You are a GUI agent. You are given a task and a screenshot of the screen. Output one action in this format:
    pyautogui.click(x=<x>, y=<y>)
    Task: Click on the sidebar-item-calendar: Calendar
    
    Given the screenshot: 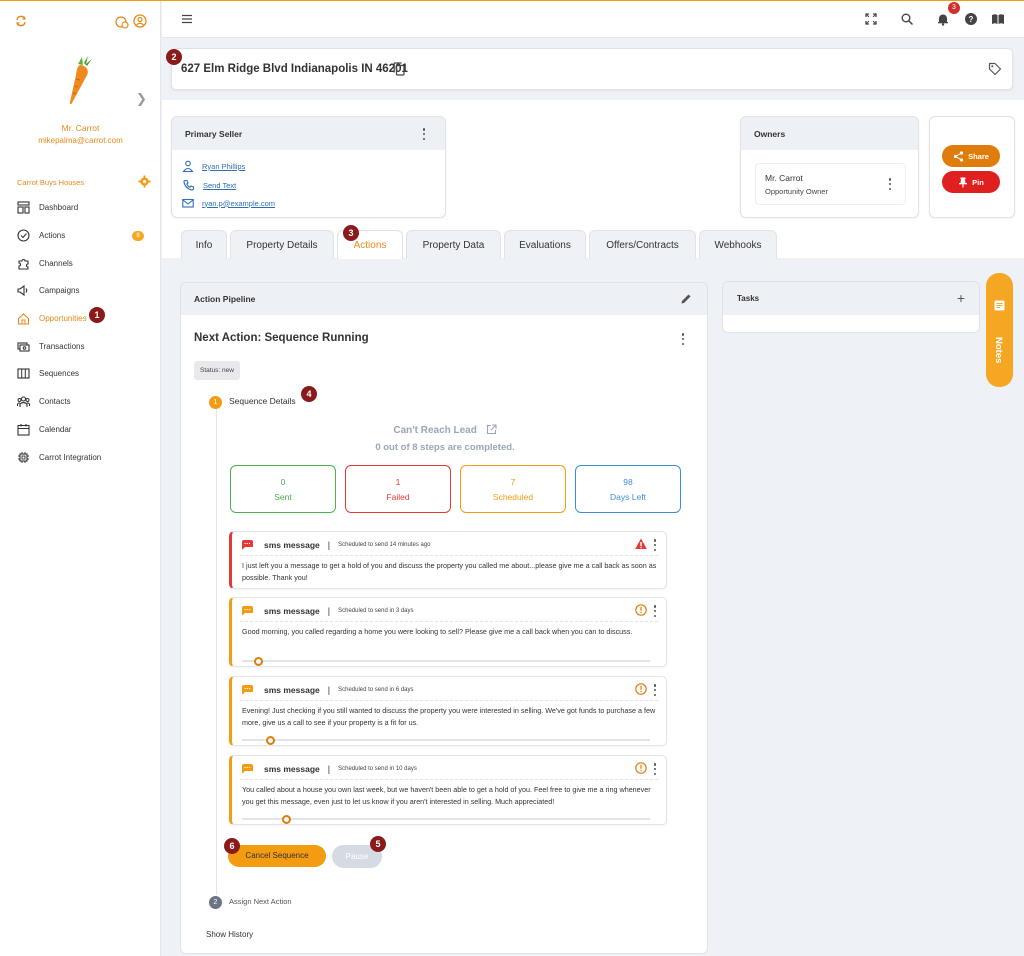 What is the action you would take?
    pyautogui.click(x=80, y=430)
    